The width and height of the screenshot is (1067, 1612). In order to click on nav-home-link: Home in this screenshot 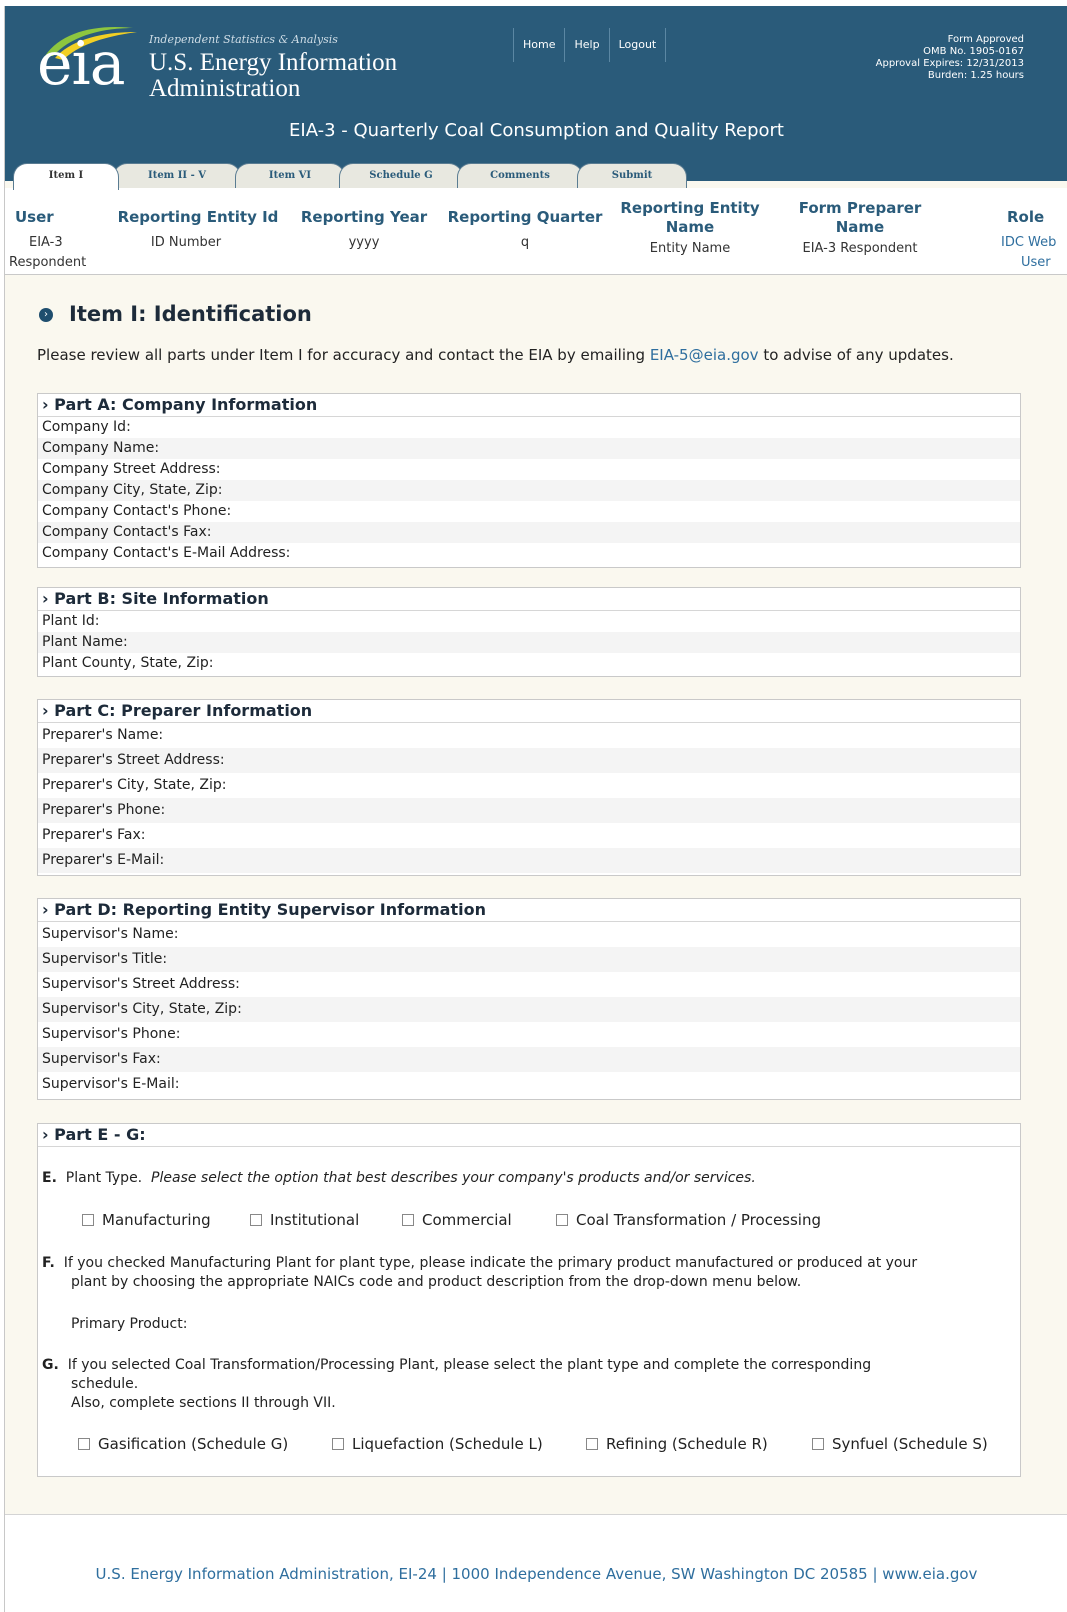, I will do `click(538, 45)`.